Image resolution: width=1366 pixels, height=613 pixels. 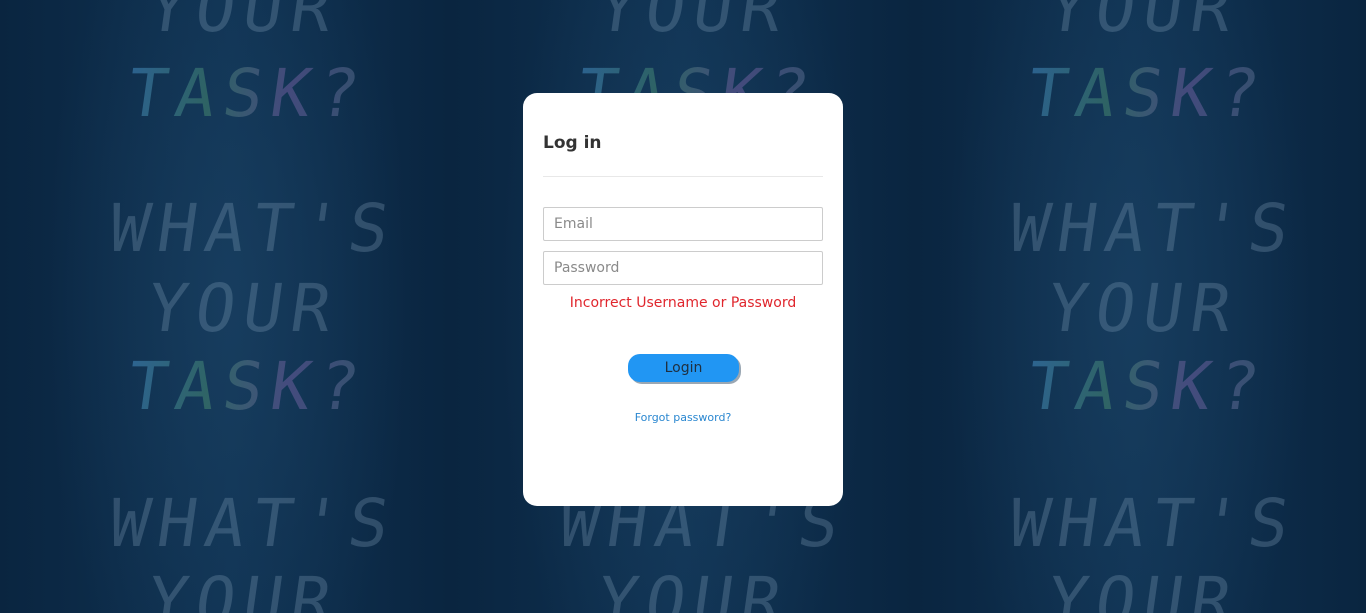 I want to click on login-error-message: Incorrect Username or Password, so click(x=683, y=303).